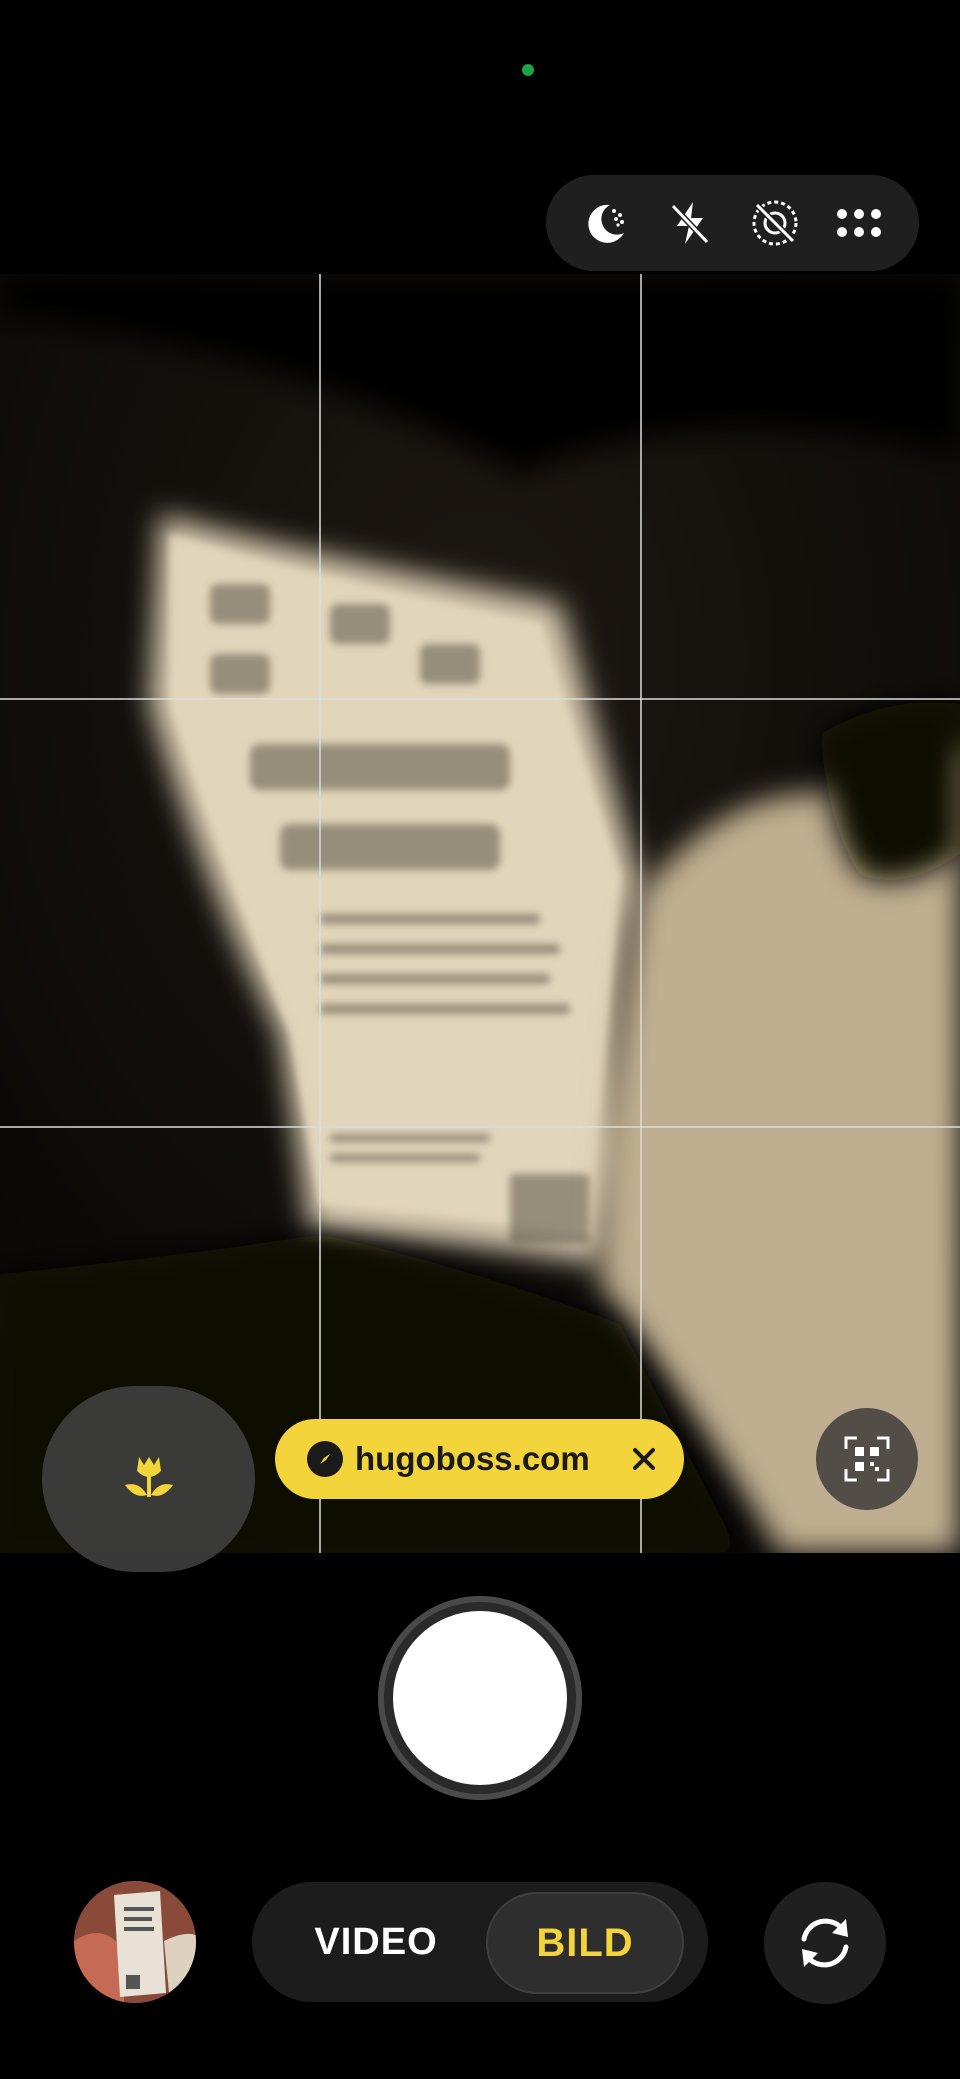 The image size is (960, 2079). I want to click on camera-in-use-indicator, so click(528, 70).